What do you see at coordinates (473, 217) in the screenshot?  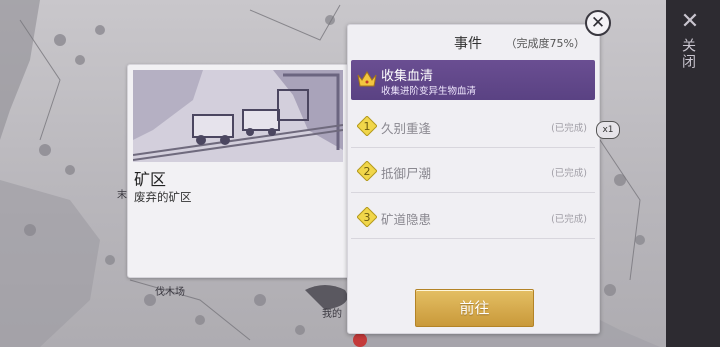 I see `event-item: 3 矿道隐患 (已完成)` at bounding box center [473, 217].